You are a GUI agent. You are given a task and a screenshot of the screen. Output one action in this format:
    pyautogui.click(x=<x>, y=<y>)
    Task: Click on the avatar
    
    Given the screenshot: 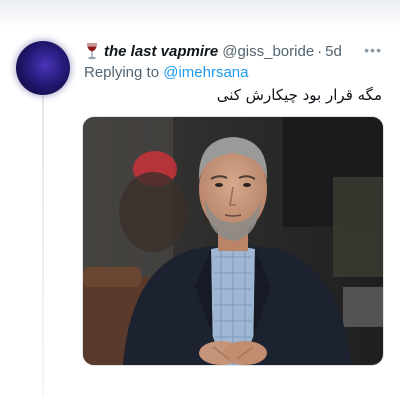 What is the action you would take?
    pyautogui.click(x=43, y=68)
    